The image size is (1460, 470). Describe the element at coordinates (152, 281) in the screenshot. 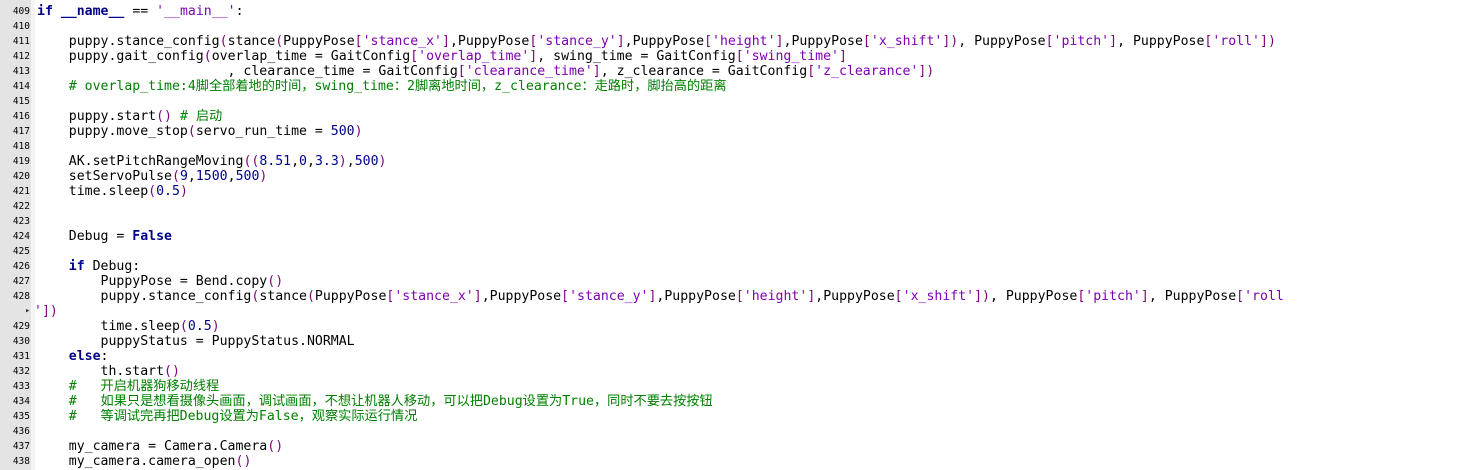

I see `code-token: PuppyPose = Bend.copy` at that location.